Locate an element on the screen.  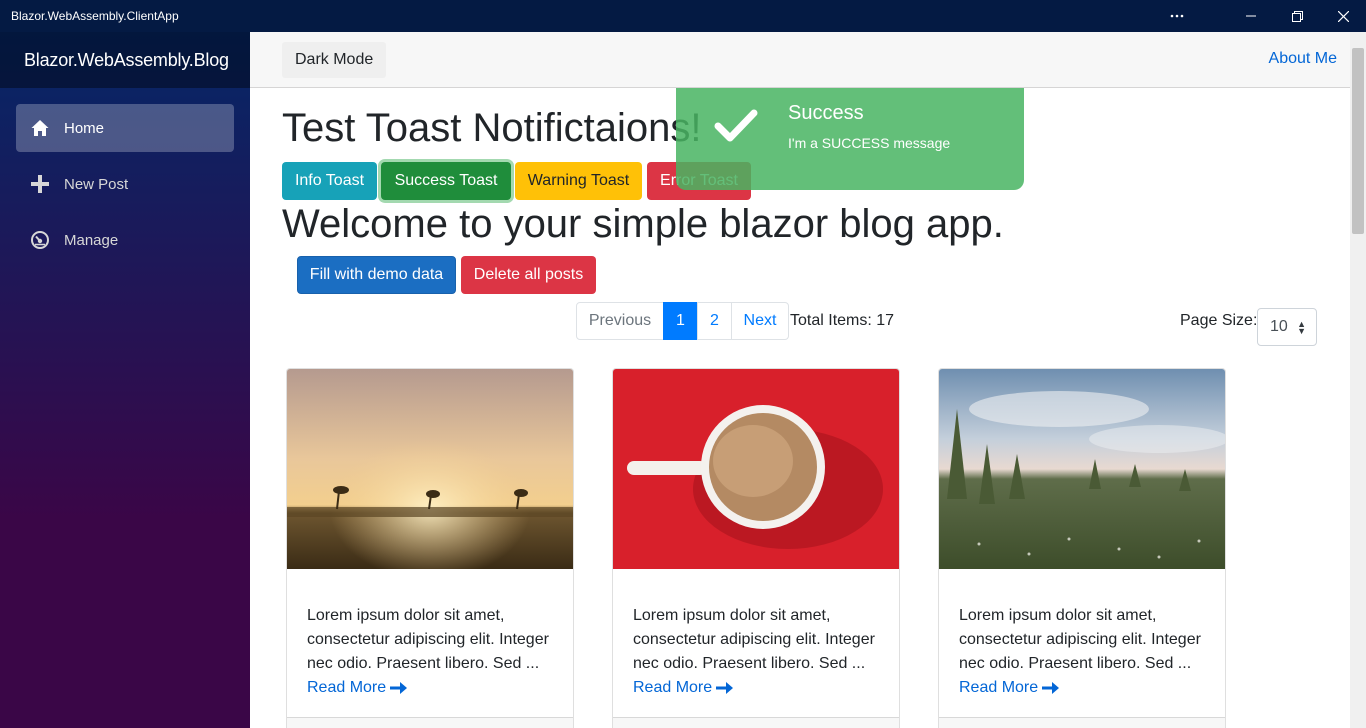
sidebar-item-label: New Post is located at coordinates (96, 184).